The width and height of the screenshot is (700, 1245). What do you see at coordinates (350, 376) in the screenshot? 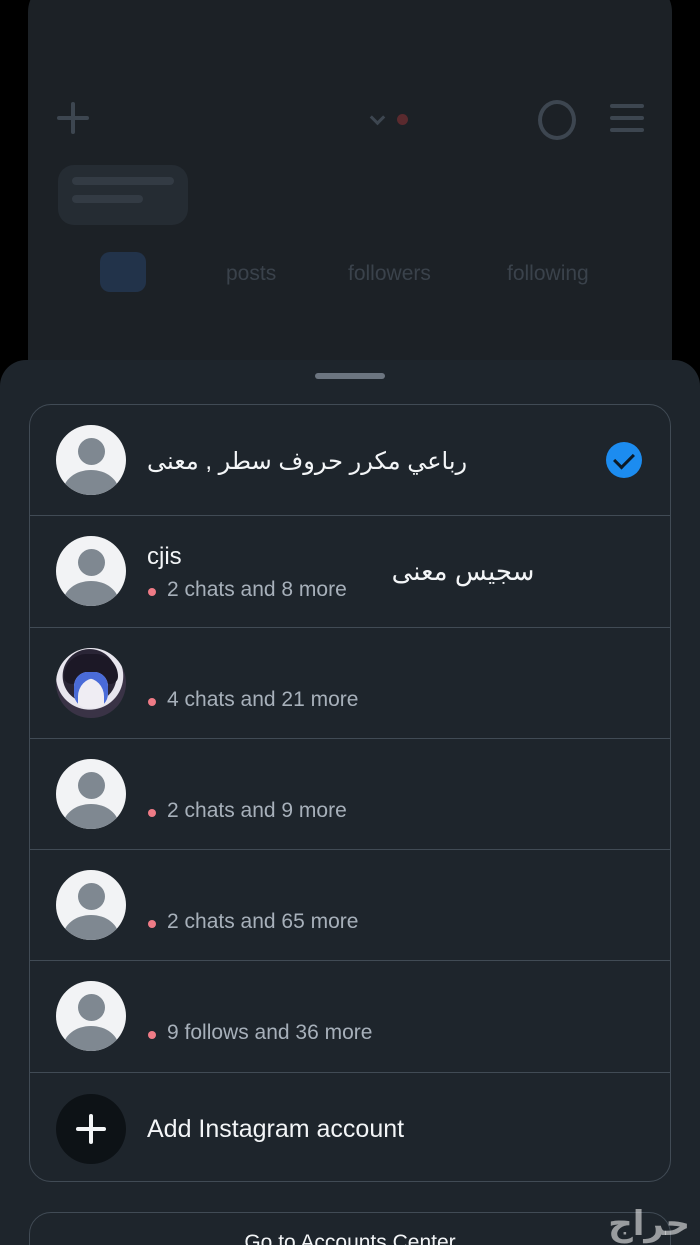
I see `sheet-drag-handle` at bounding box center [350, 376].